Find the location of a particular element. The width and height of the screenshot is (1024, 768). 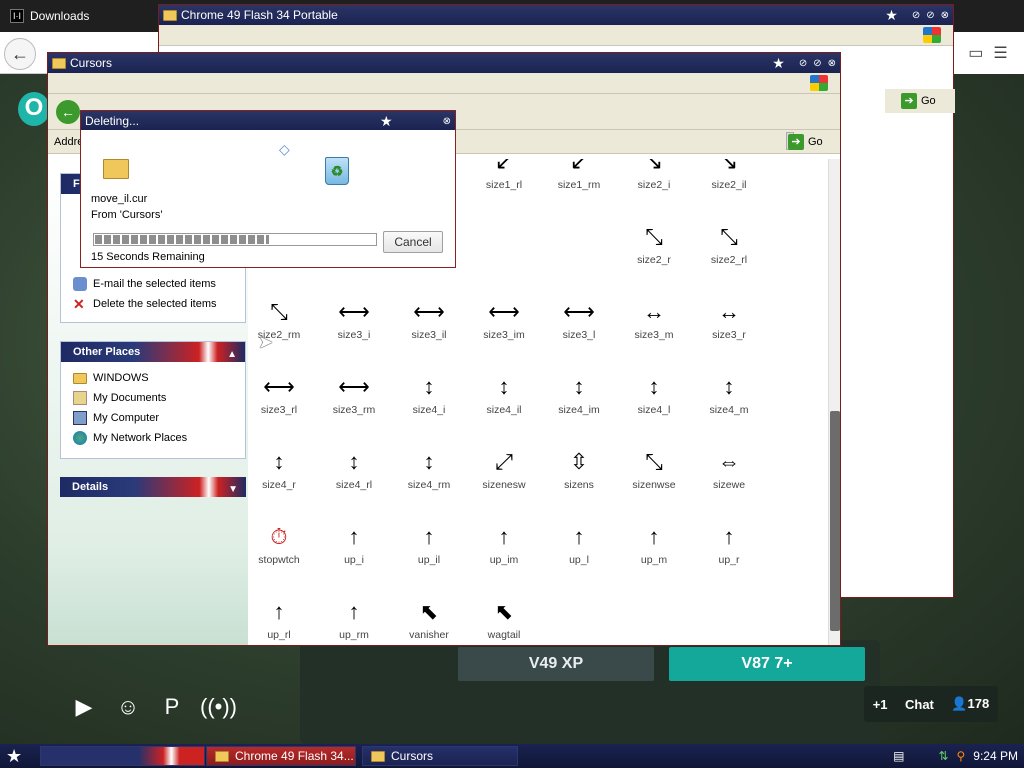

file-item: ⤡ sizenwse is located at coordinates (654, 475).